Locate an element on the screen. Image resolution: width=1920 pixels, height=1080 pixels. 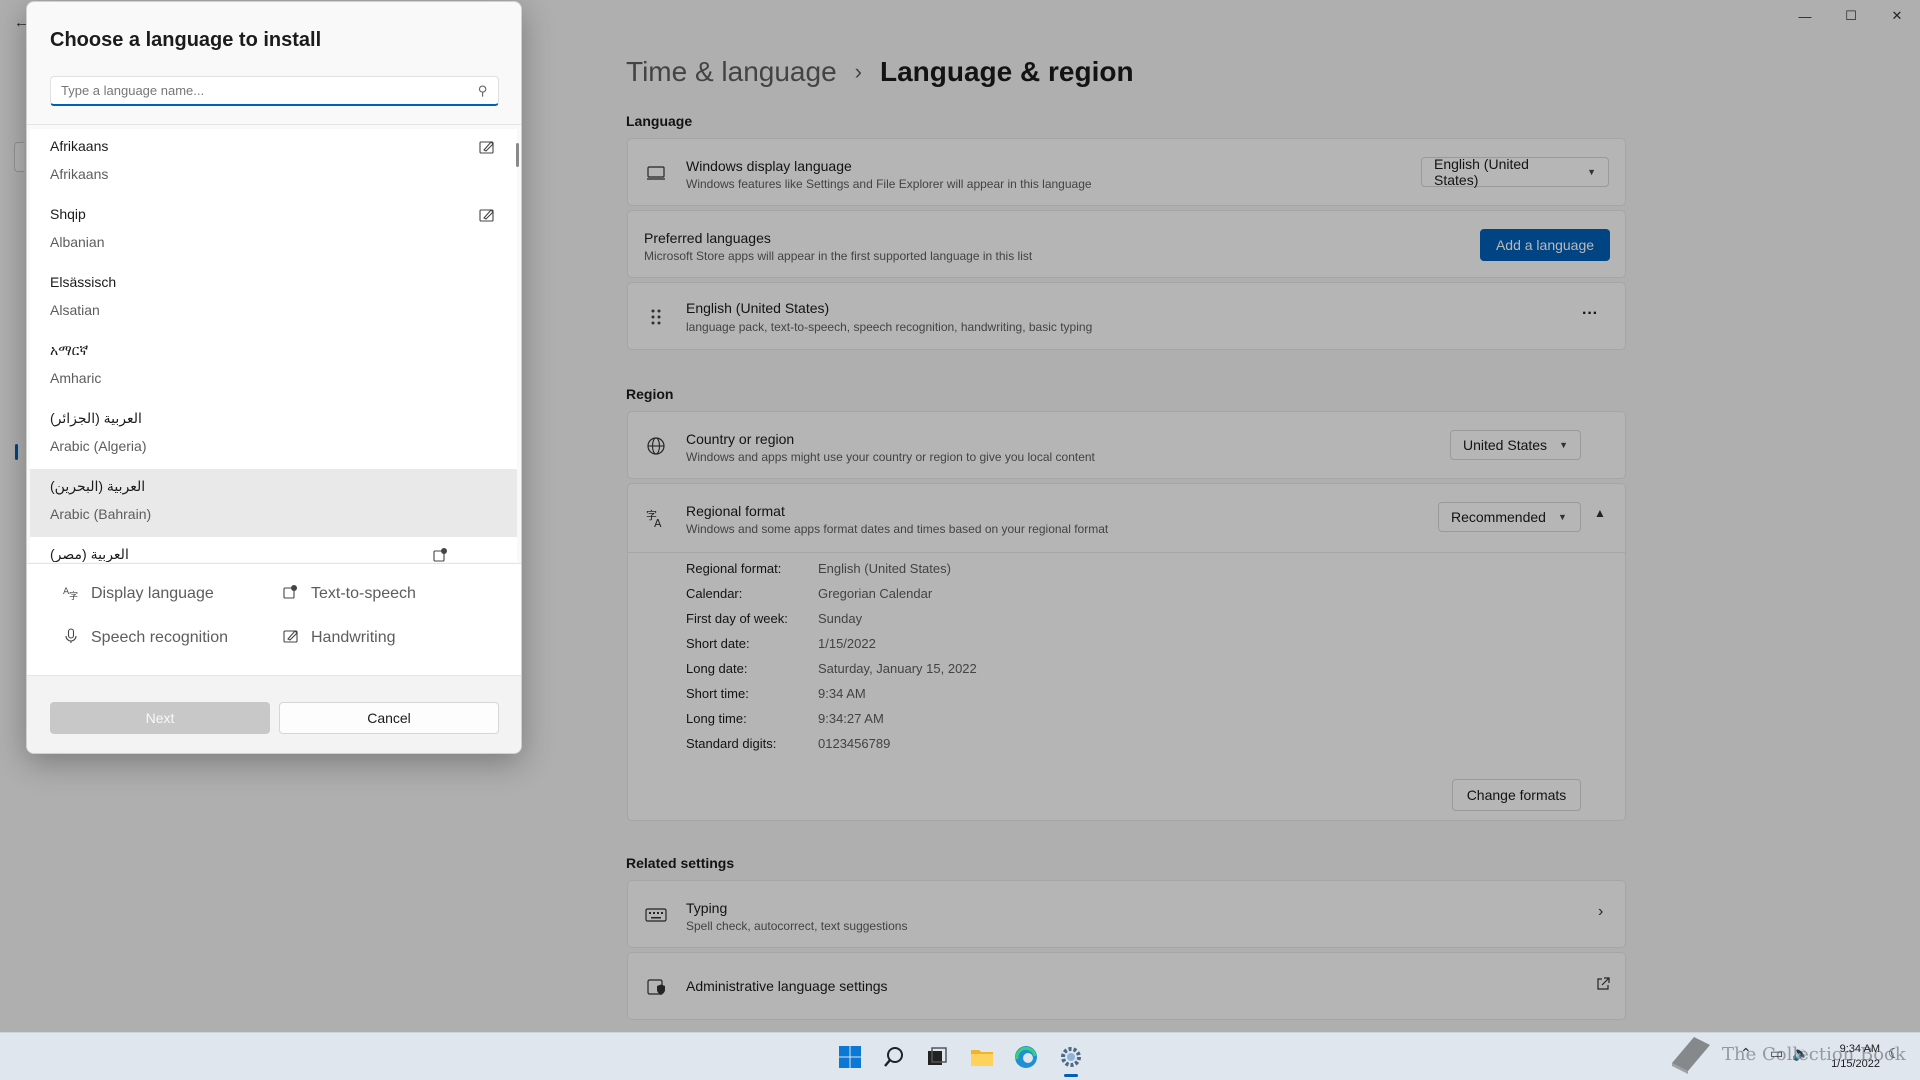
svg-text: 字 is located at coordinates (73, 595).